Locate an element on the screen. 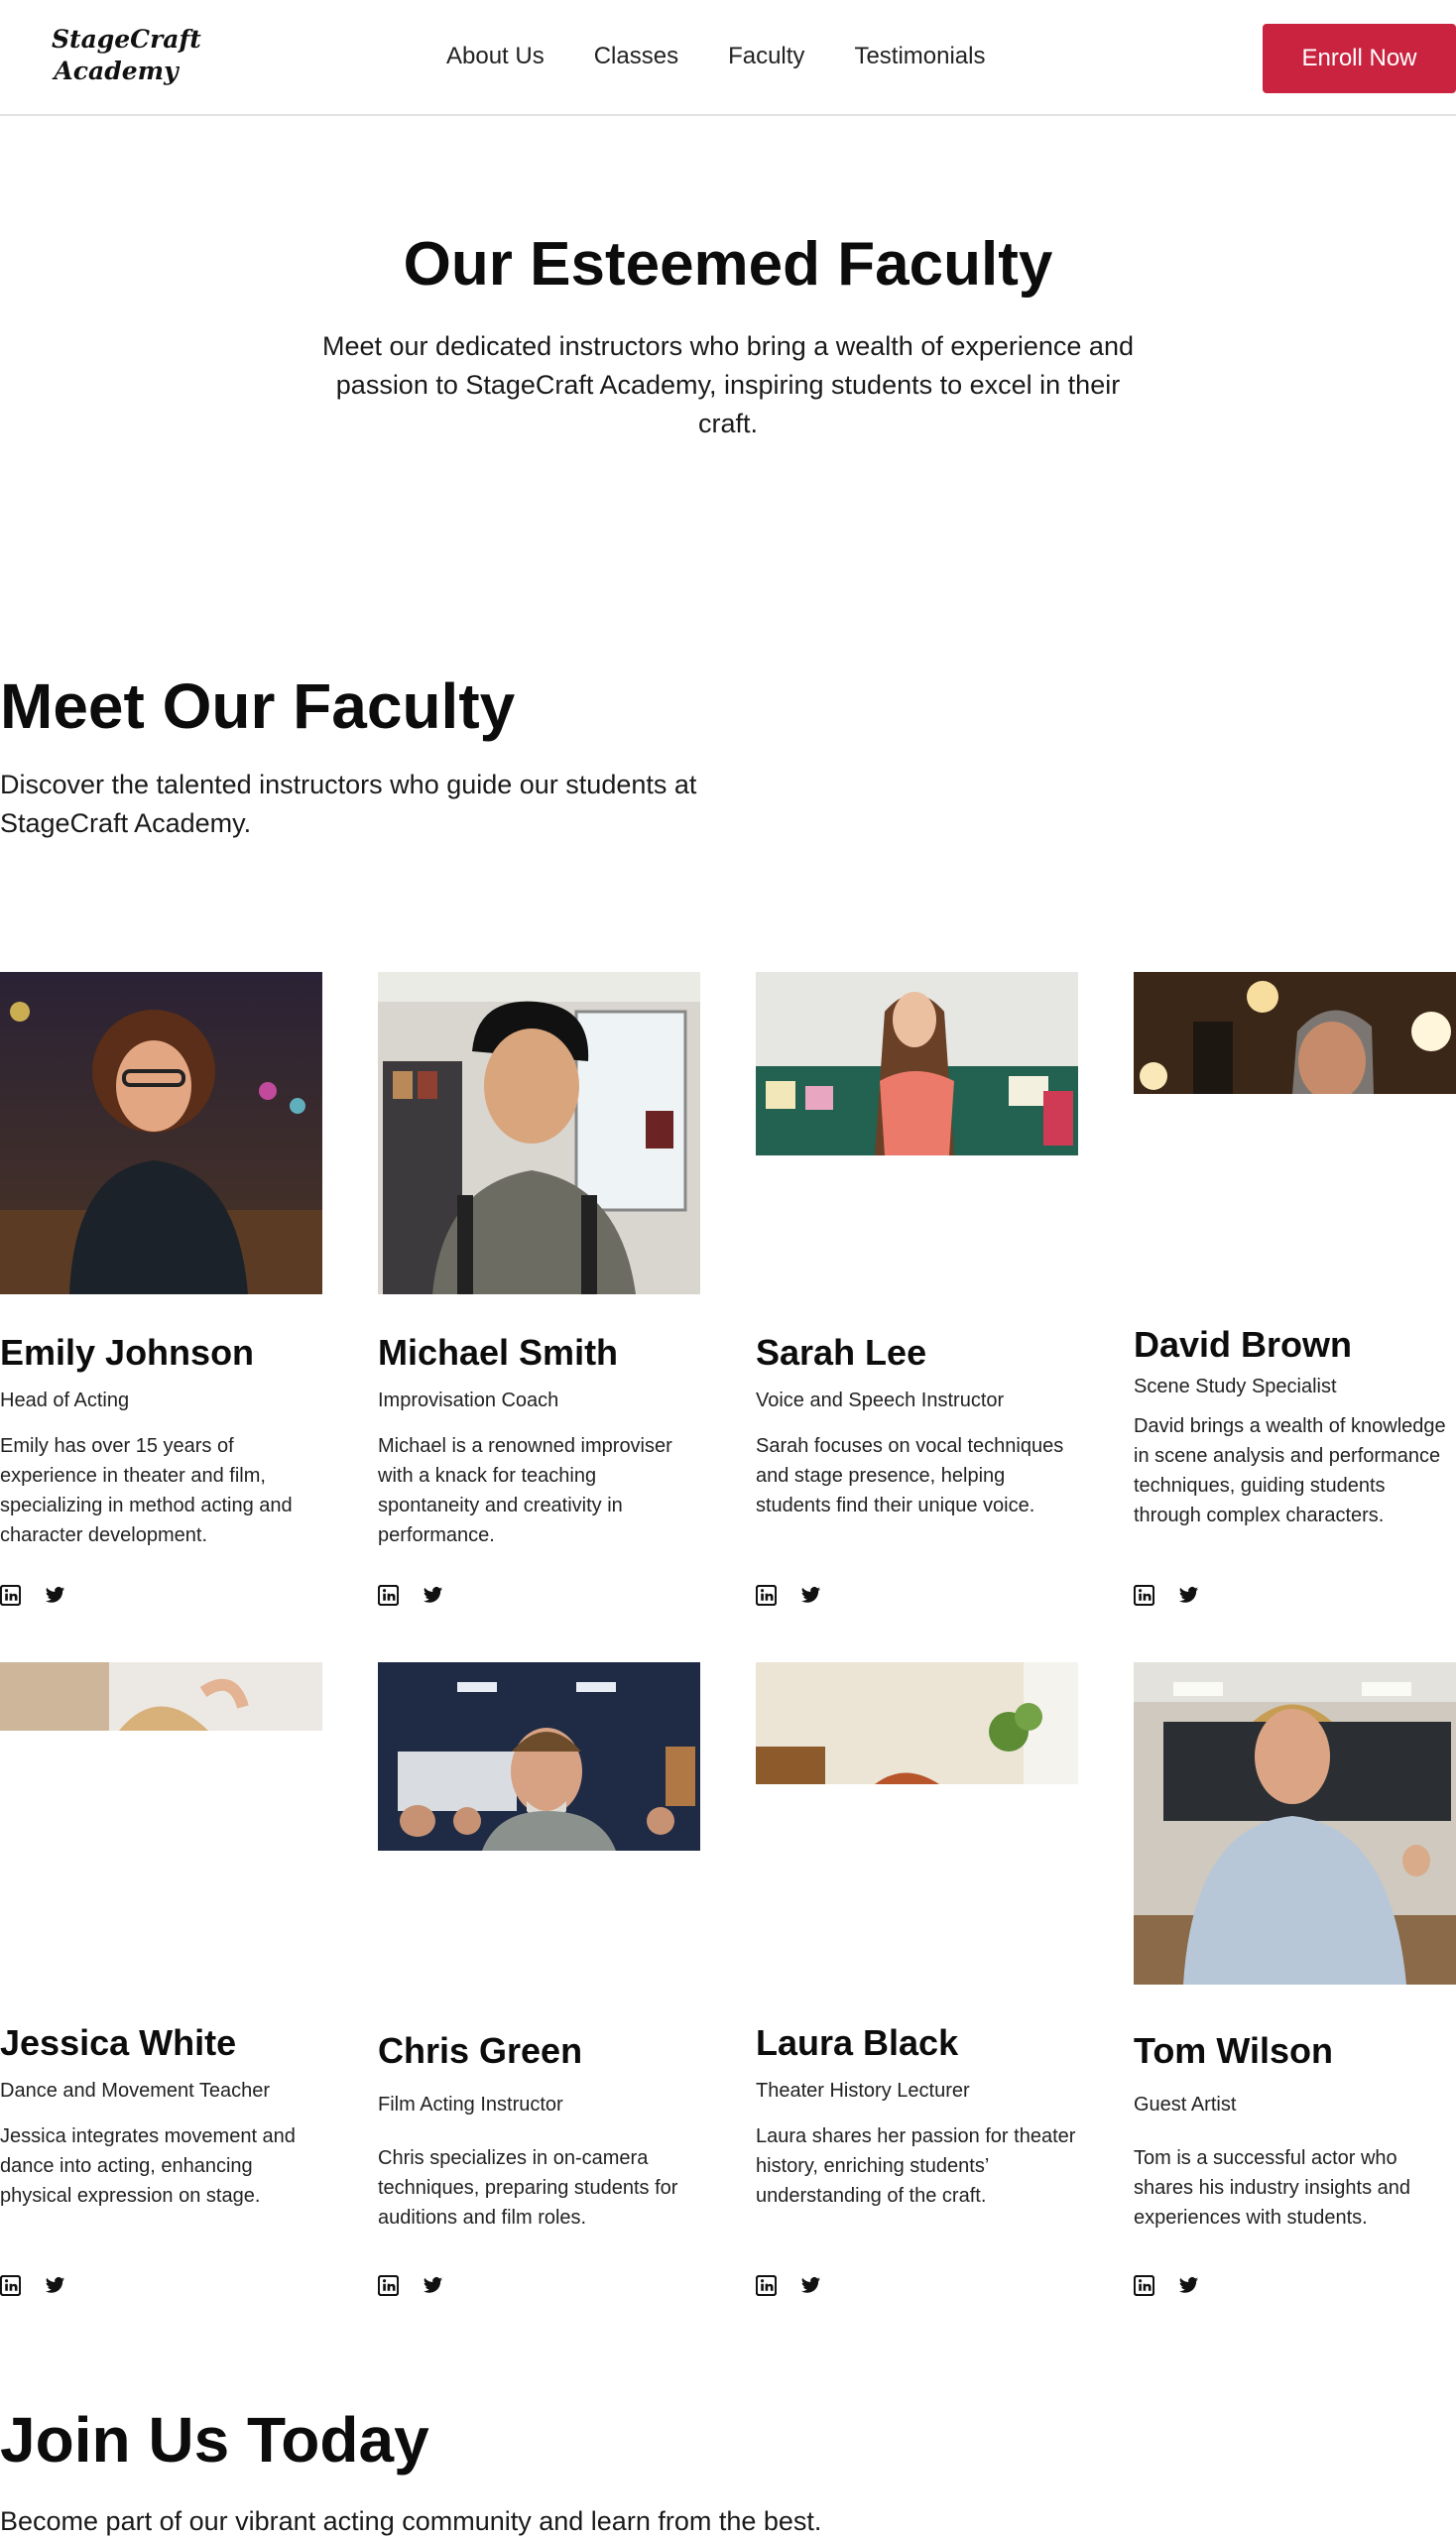  nav-link-classes: Classes is located at coordinates (636, 56).